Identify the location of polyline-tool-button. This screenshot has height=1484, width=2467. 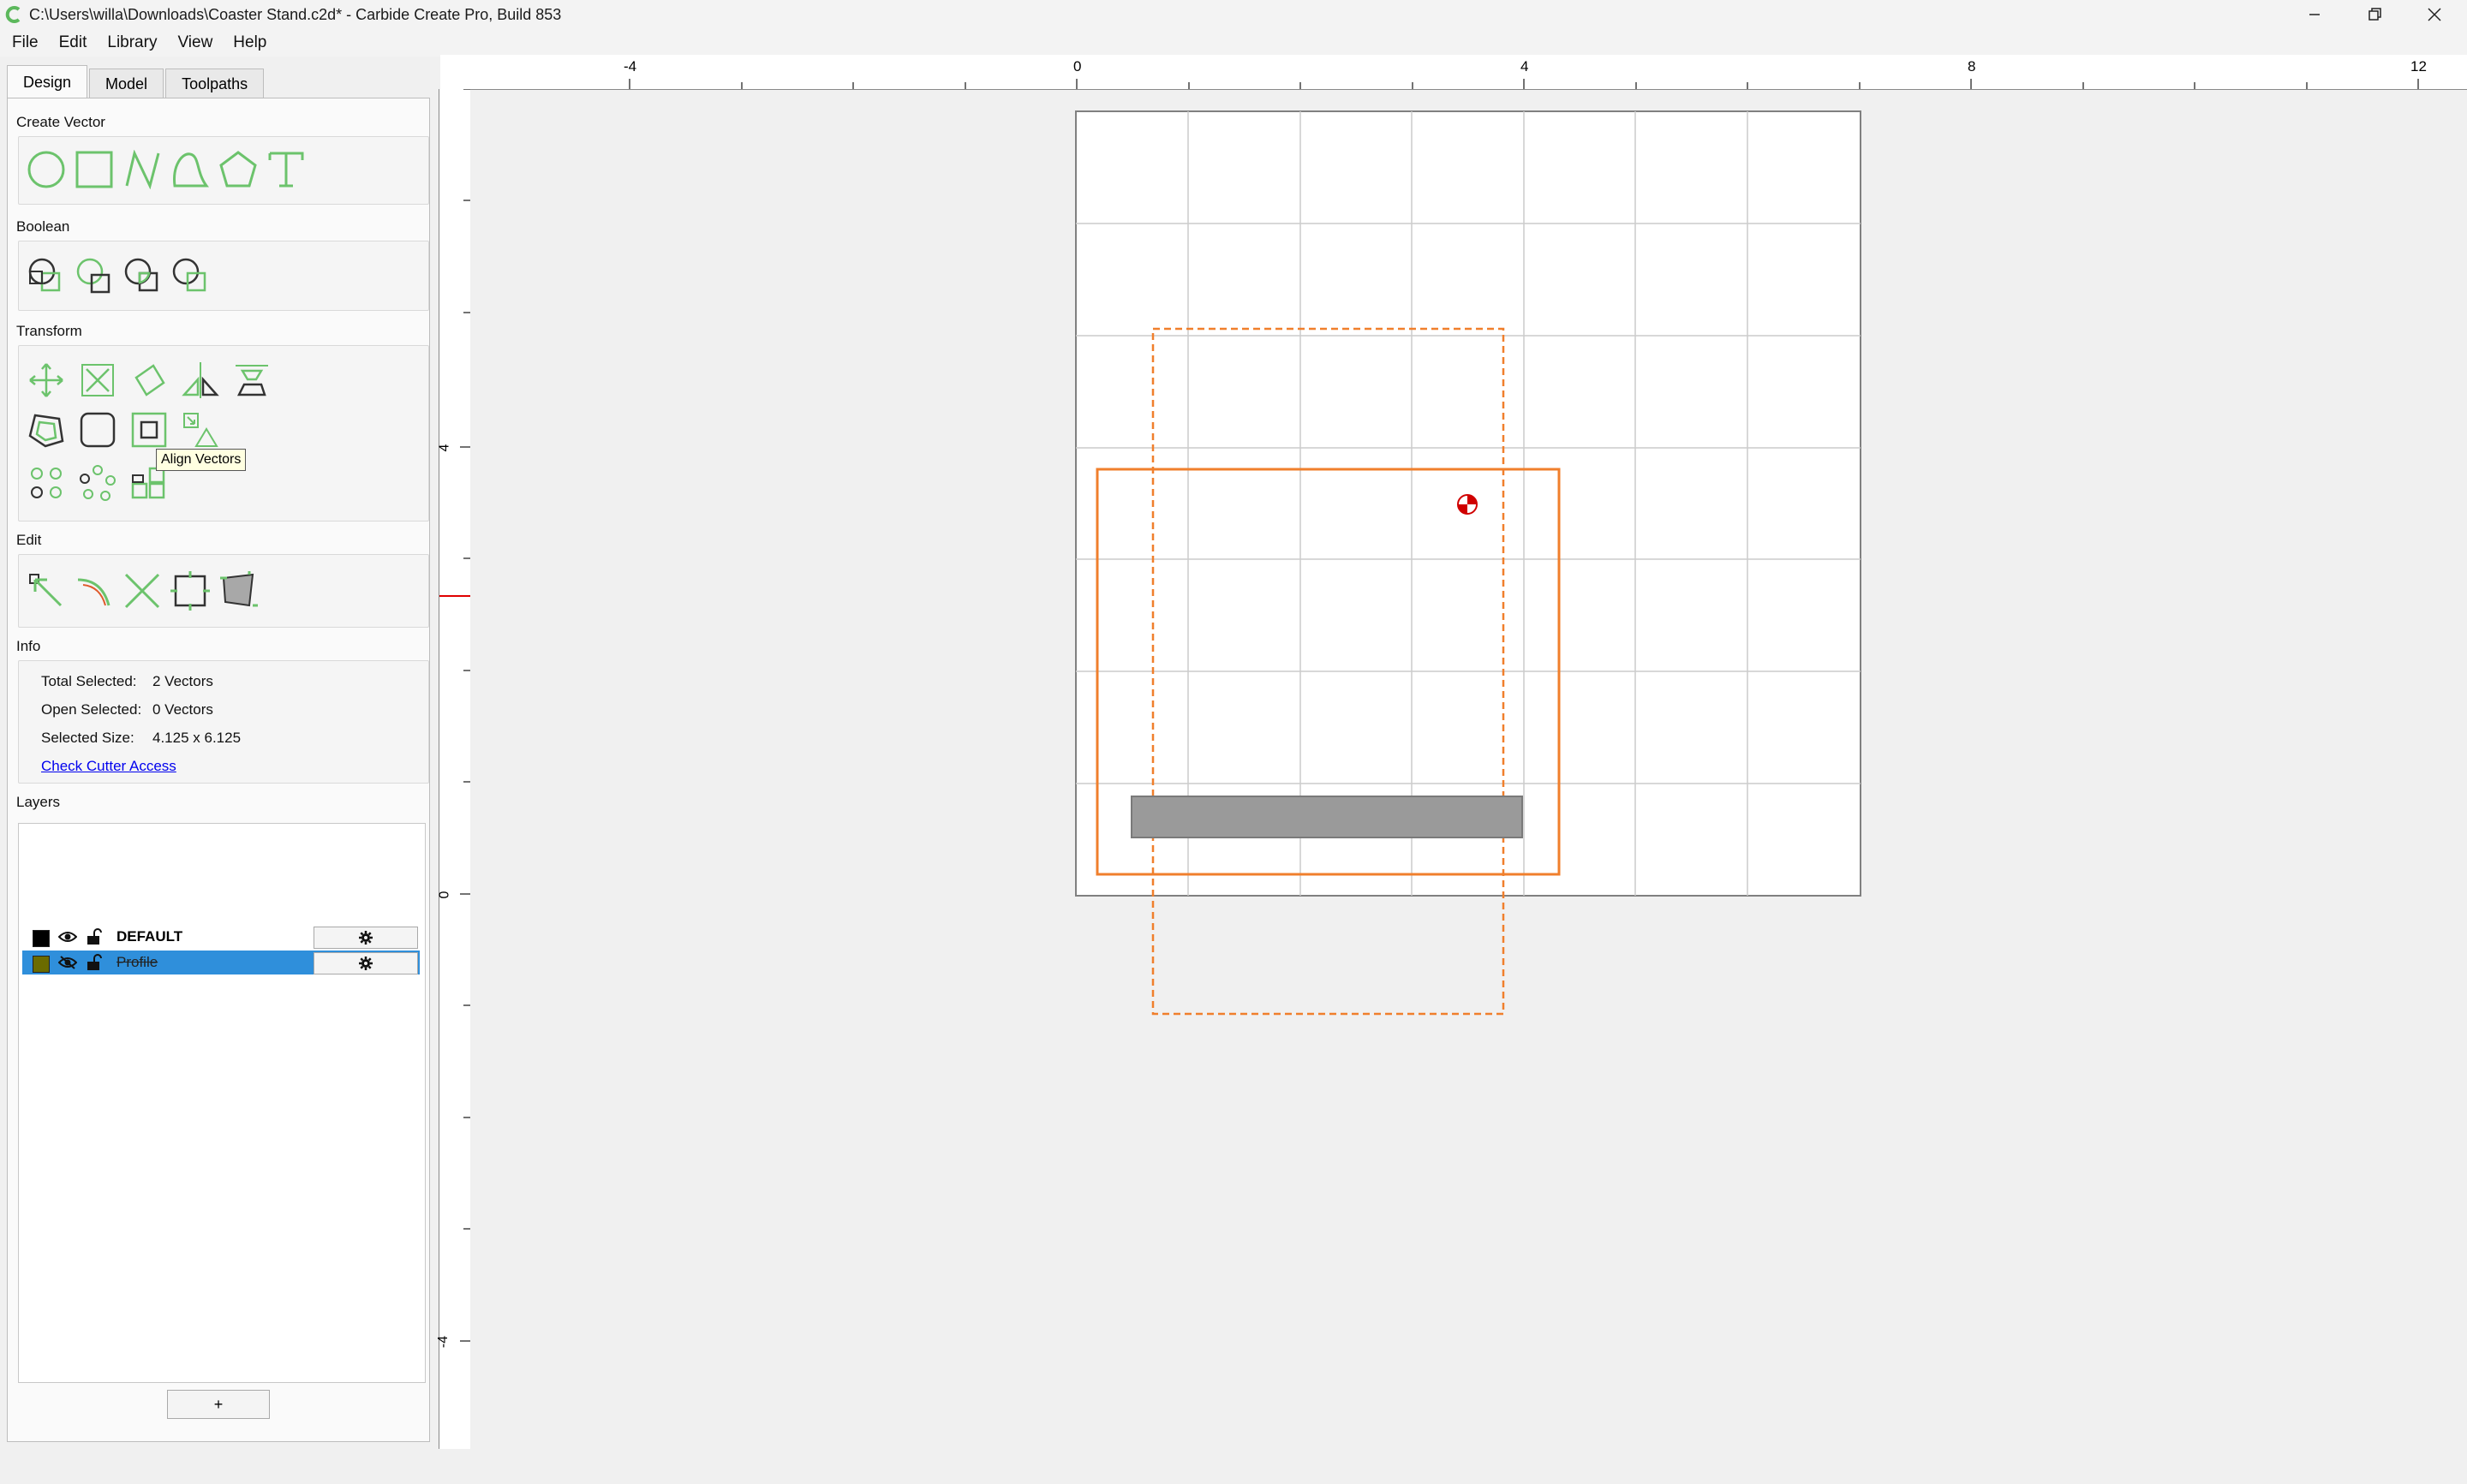
(143, 169).